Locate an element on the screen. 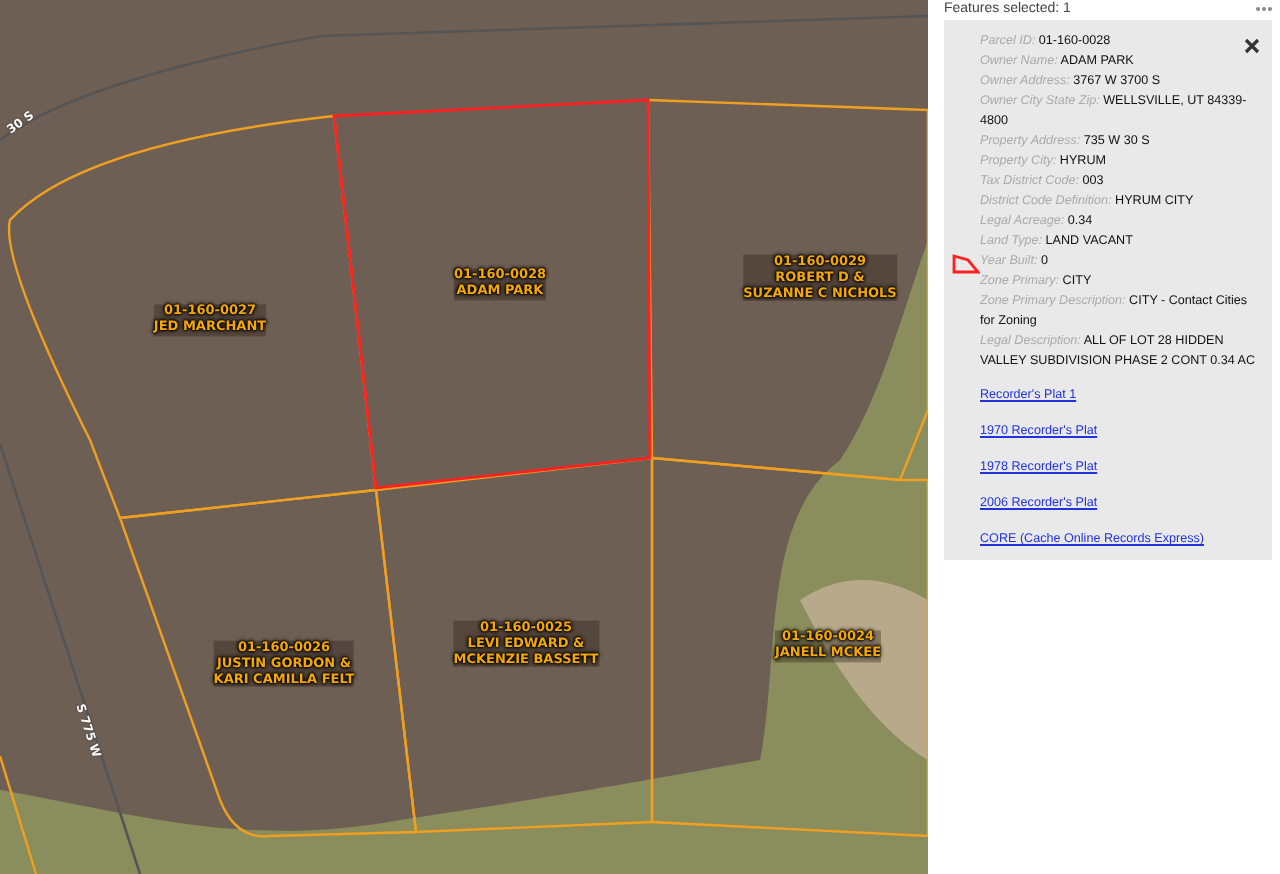 The width and height of the screenshot is (1280, 874). close-button is located at coordinates (1252, 46).